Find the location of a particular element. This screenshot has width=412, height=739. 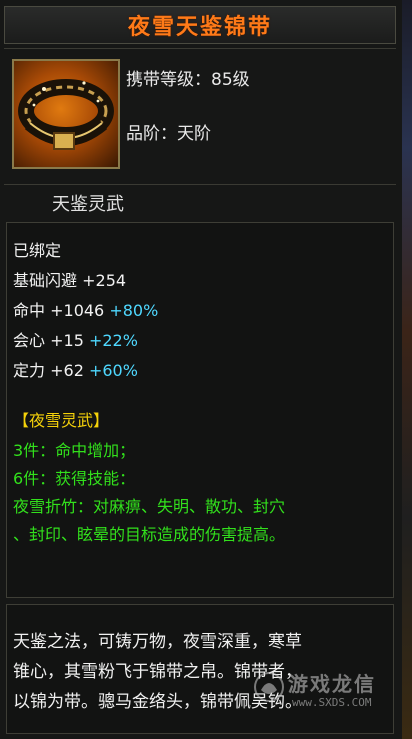

attr-crit-label: 会心 is located at coordinates (29, 340).